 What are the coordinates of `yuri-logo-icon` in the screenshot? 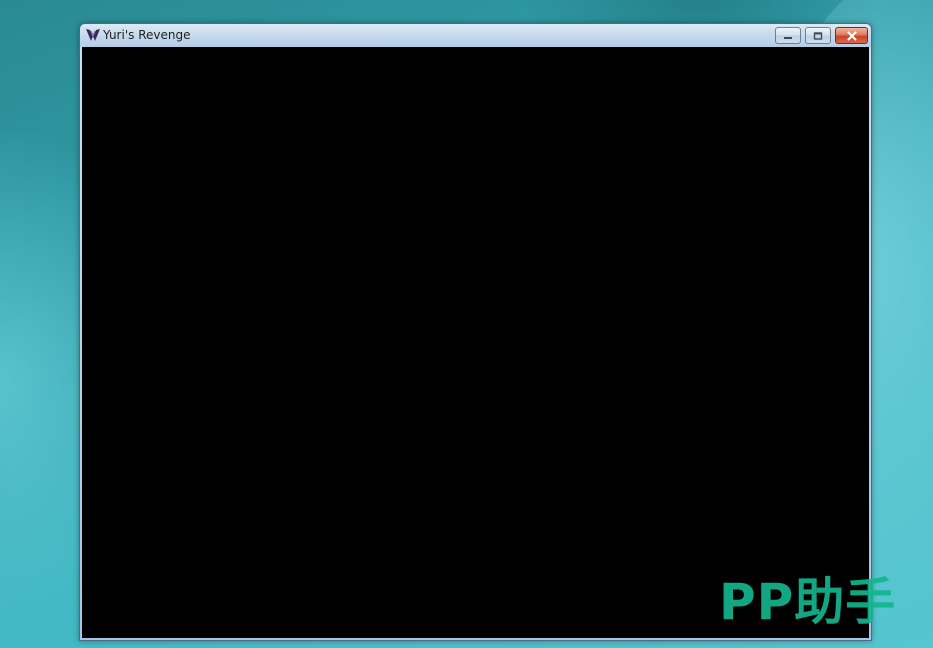 It's located at (93, 35).